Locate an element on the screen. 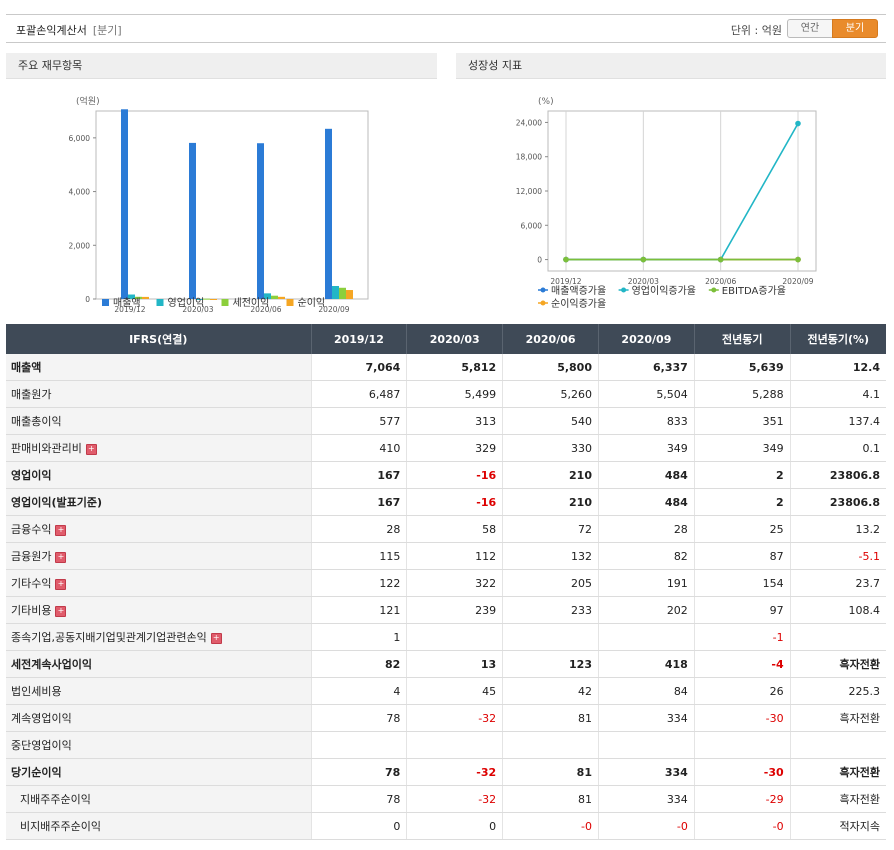 This screenshot has height=850, width=894. row-label: 판매비와관리비 + is located at coordinates (159, 448).